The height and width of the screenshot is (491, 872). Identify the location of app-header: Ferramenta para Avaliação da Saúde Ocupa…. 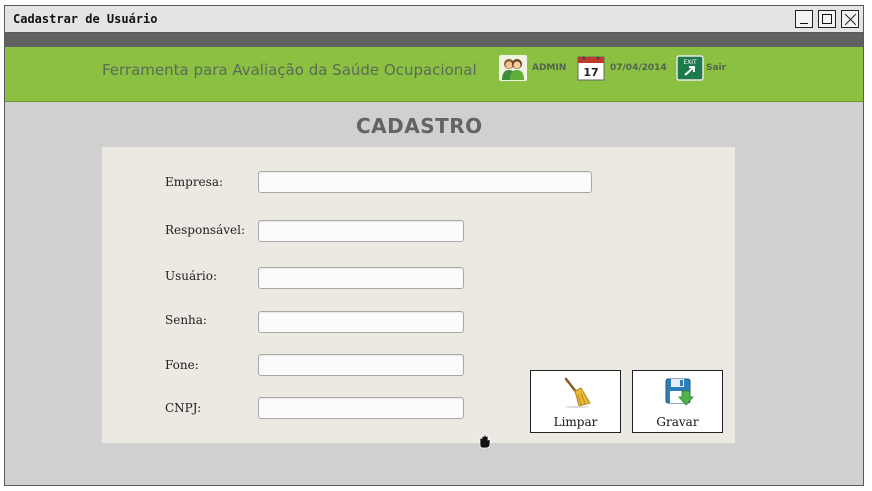
(434, 74).